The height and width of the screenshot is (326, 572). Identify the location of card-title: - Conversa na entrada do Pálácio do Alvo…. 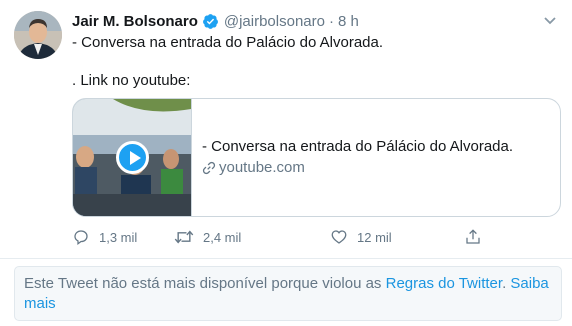
(358, 146).